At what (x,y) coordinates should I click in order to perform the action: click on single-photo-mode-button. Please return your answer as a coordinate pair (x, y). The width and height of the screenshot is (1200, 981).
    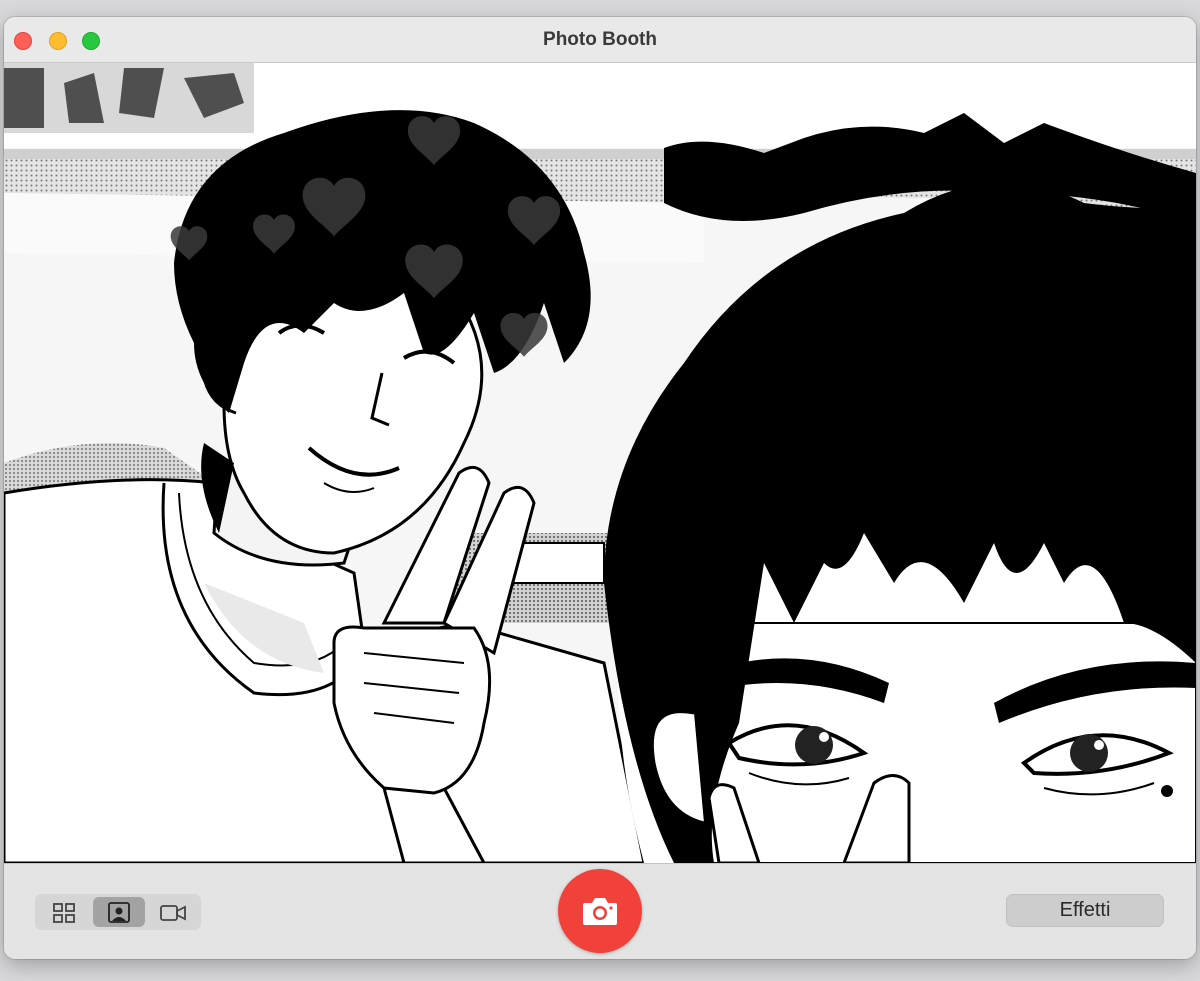
    Looking at the image, I should click on (119, 912).